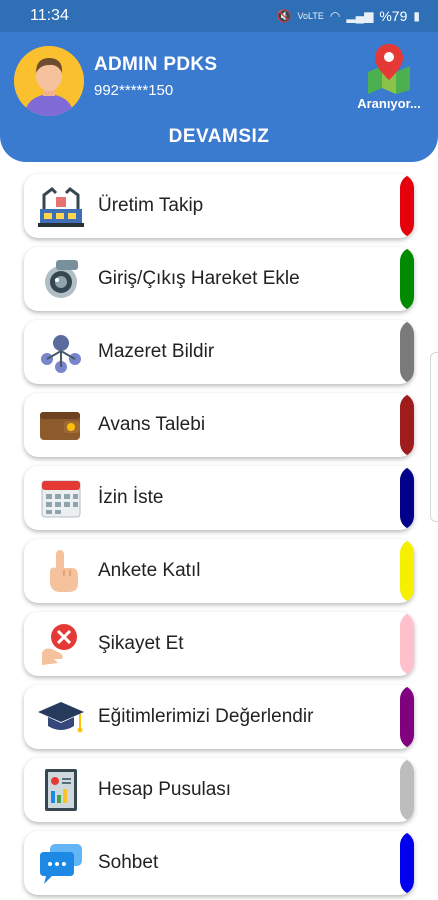 The height and width of the screenshot is (900, 438). I want to click on menu-item-entry-exit: Giriş/Çıkış Hareket Ekle, so click(219, 279).